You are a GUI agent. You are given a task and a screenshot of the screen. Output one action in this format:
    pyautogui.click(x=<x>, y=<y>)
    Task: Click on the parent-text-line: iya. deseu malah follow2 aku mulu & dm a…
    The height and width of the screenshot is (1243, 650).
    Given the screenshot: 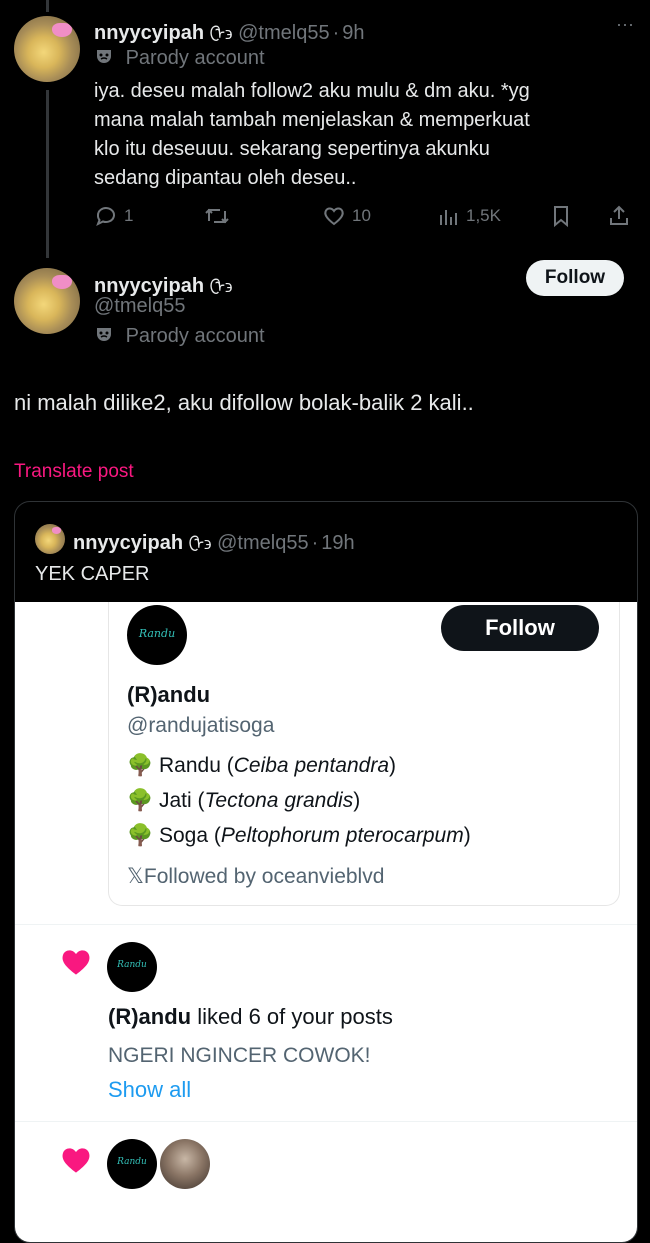 What is the action you would take?
    pyautogui.click(x=312, y=91)
    